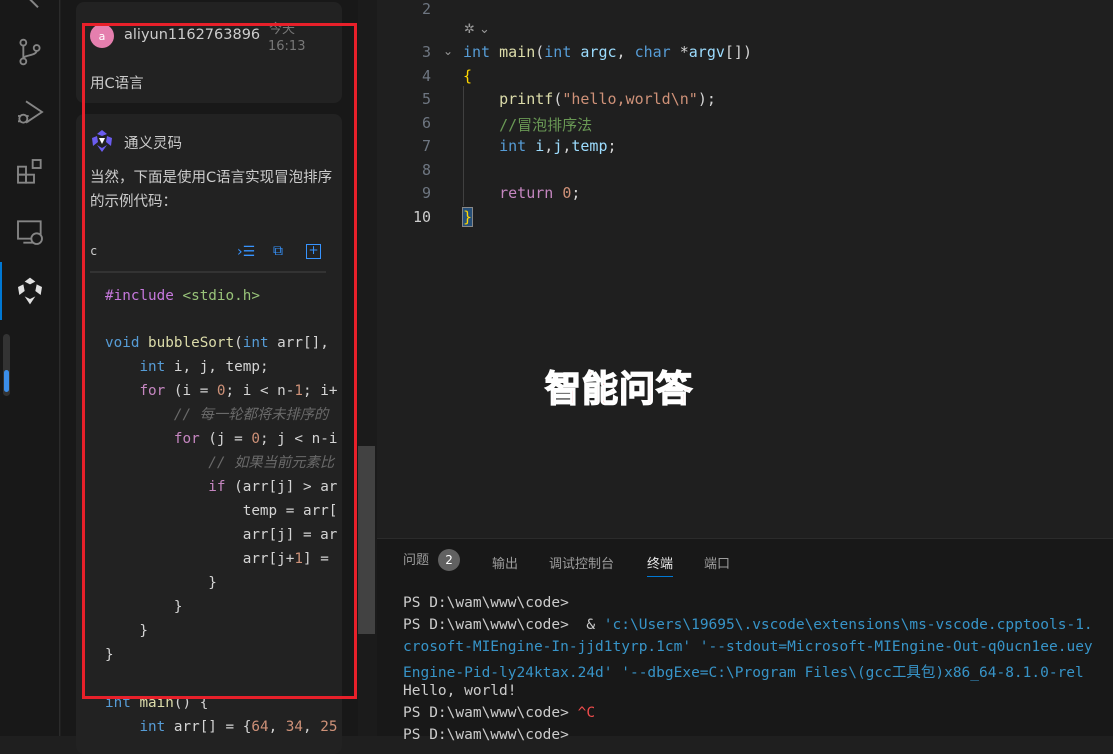 The height and width of the screenshot is (754, 1113). What do you see at coordinates (460, 691) in the screenshot?
I see `terminal-line: Hello, world!` at bounding box center [460, 691].